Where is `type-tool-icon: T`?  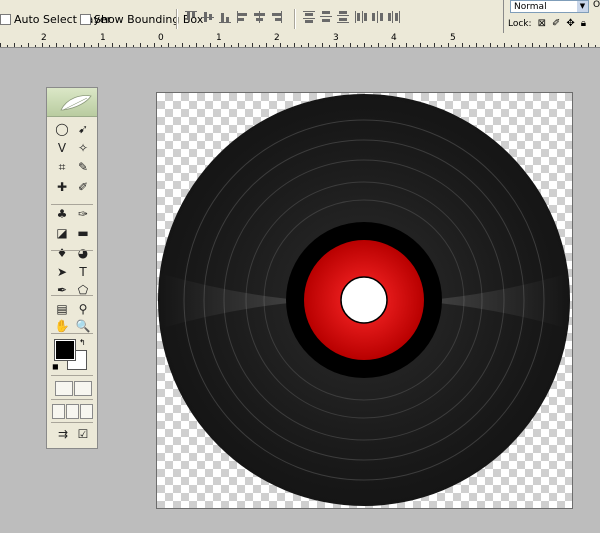 type-tool-icon: T is located at coordinates (83, 272).